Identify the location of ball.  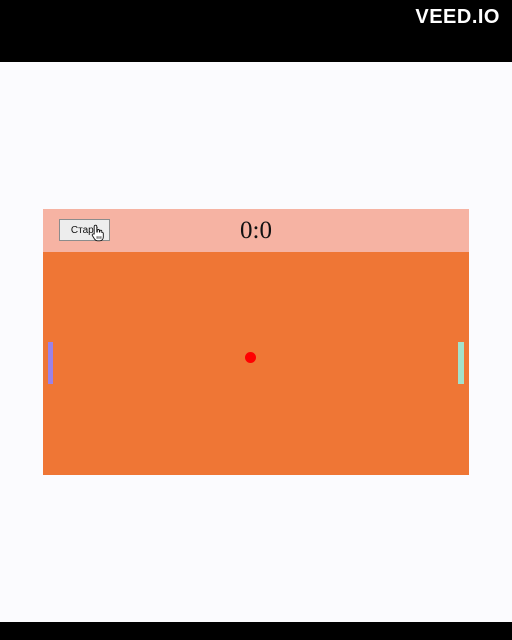
(250, 357).